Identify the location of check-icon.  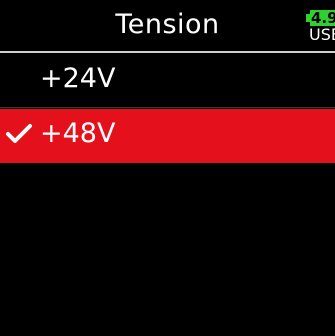
(19, 134).